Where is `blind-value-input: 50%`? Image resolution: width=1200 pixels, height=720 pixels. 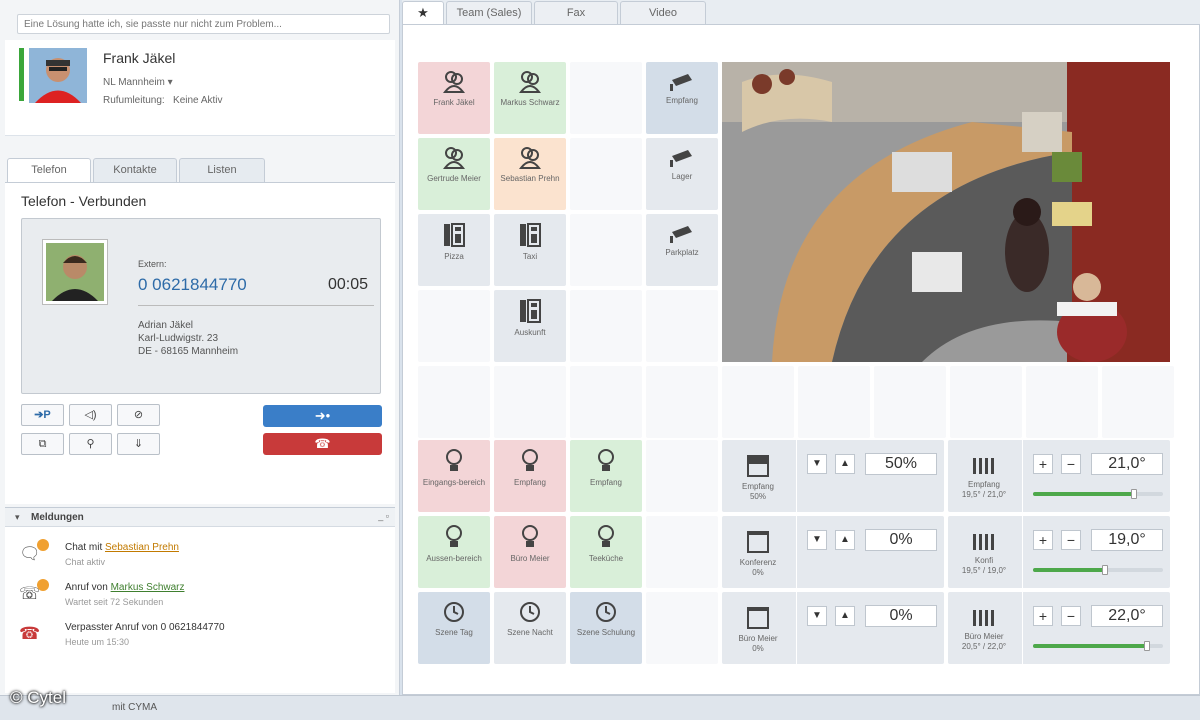
blind-value-input: 50% is located at coordinates (901, 464).